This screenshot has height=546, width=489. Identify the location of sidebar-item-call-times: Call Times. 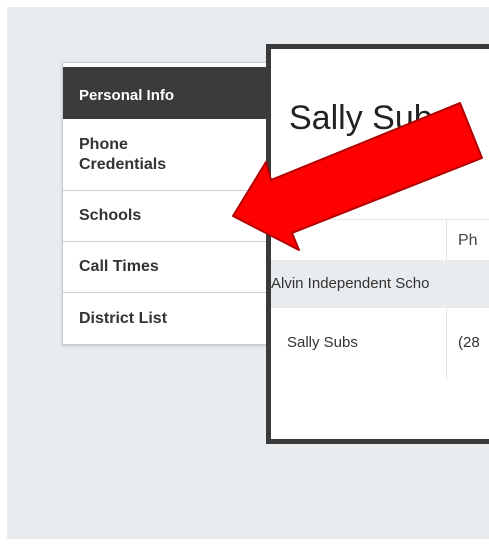
(170, 267).